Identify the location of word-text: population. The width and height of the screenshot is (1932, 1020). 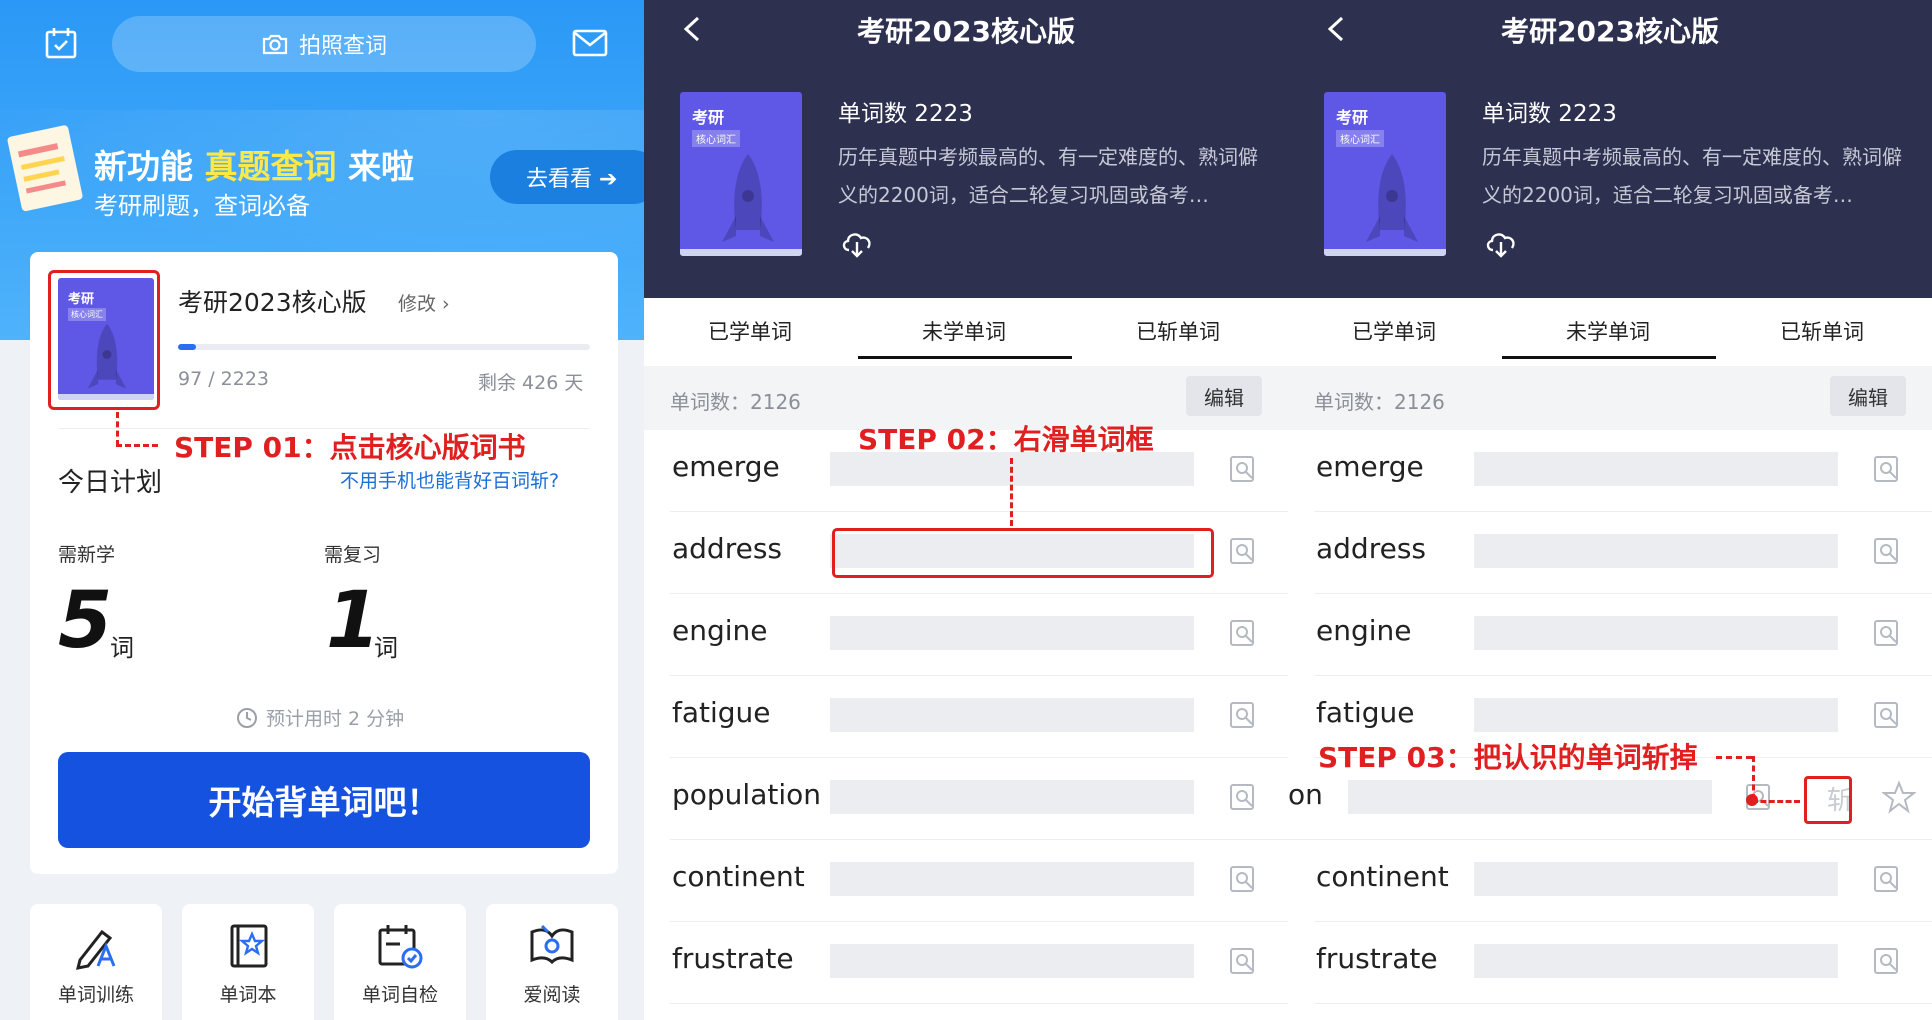
(746, 794).